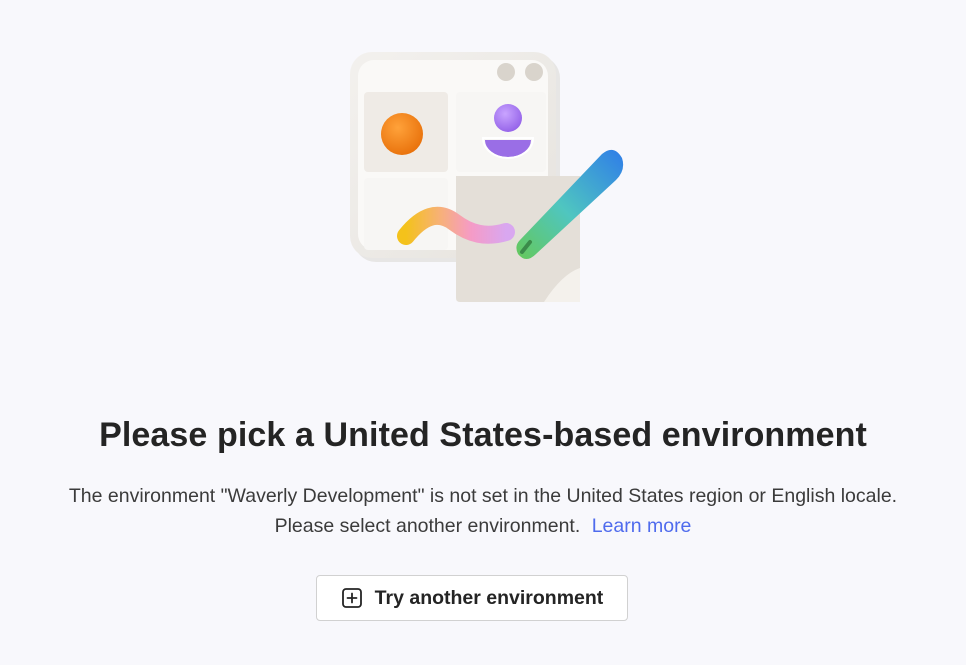 Image resolution: width=966 pixels, height=665 pixels. What do you see at coordinates (352, 598) in the screenshot?
I see `add-square-icon` at bounding box center [352, 598].